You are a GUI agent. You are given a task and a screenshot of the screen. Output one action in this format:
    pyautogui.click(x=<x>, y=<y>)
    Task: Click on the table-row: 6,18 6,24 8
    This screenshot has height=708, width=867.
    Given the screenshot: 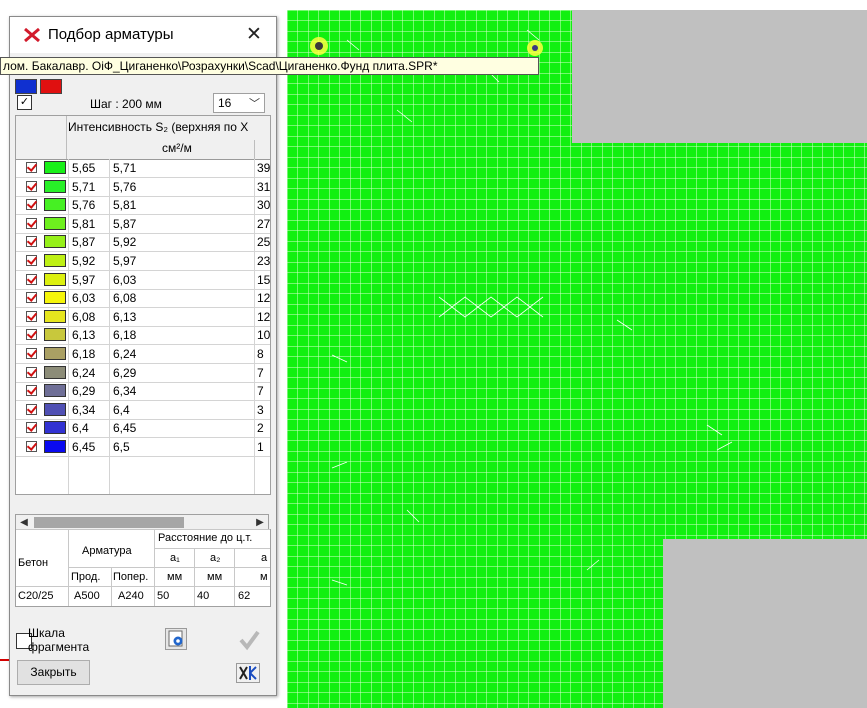 What is the action you would take?
    pyautogui.click(x=143, y=354)
    